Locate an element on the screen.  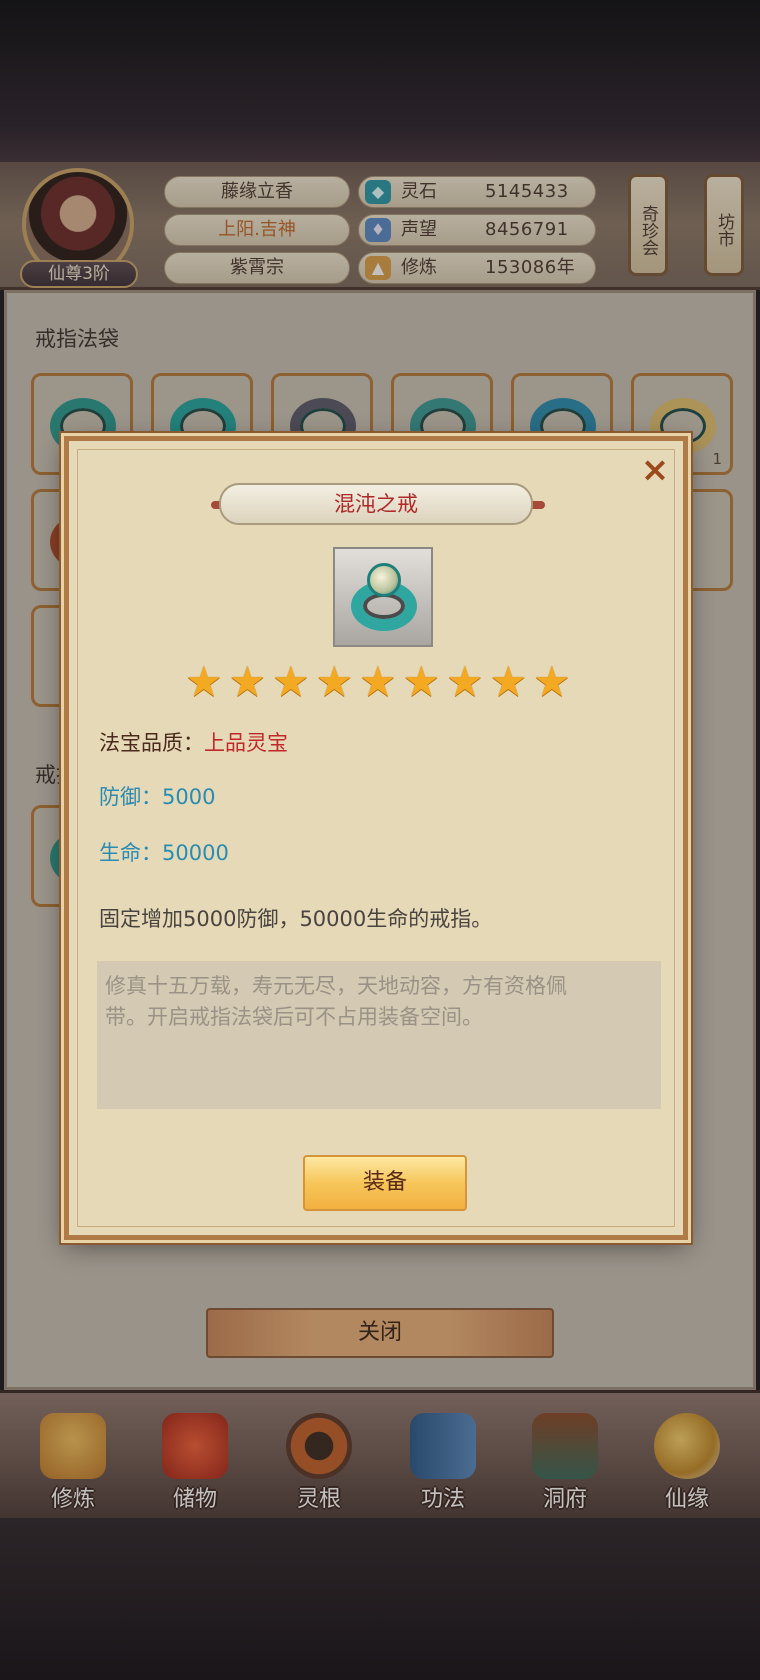
item-description: 固定增加5000防御，50000生命的戒指。 is located at coordinates (296, 919).